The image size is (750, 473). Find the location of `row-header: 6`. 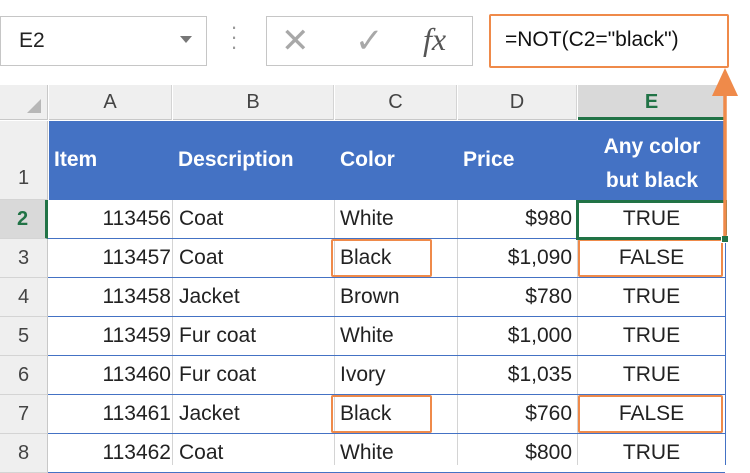

row-header: 6 is located at coordinates (24, 375).